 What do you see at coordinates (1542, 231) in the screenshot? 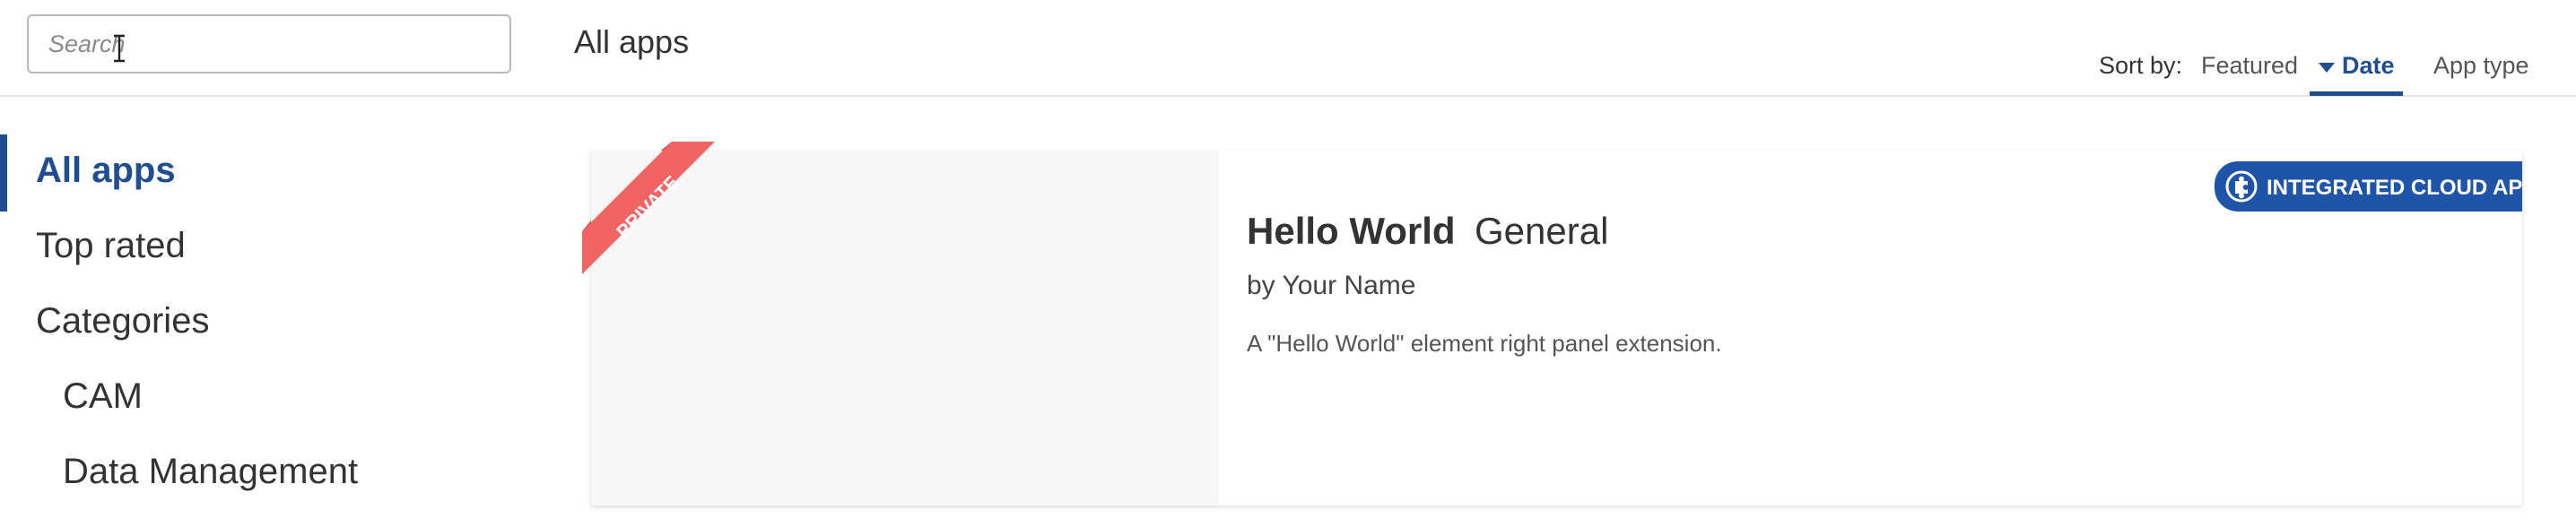
I see `app-category: General` at bounding box center [1542, 231].